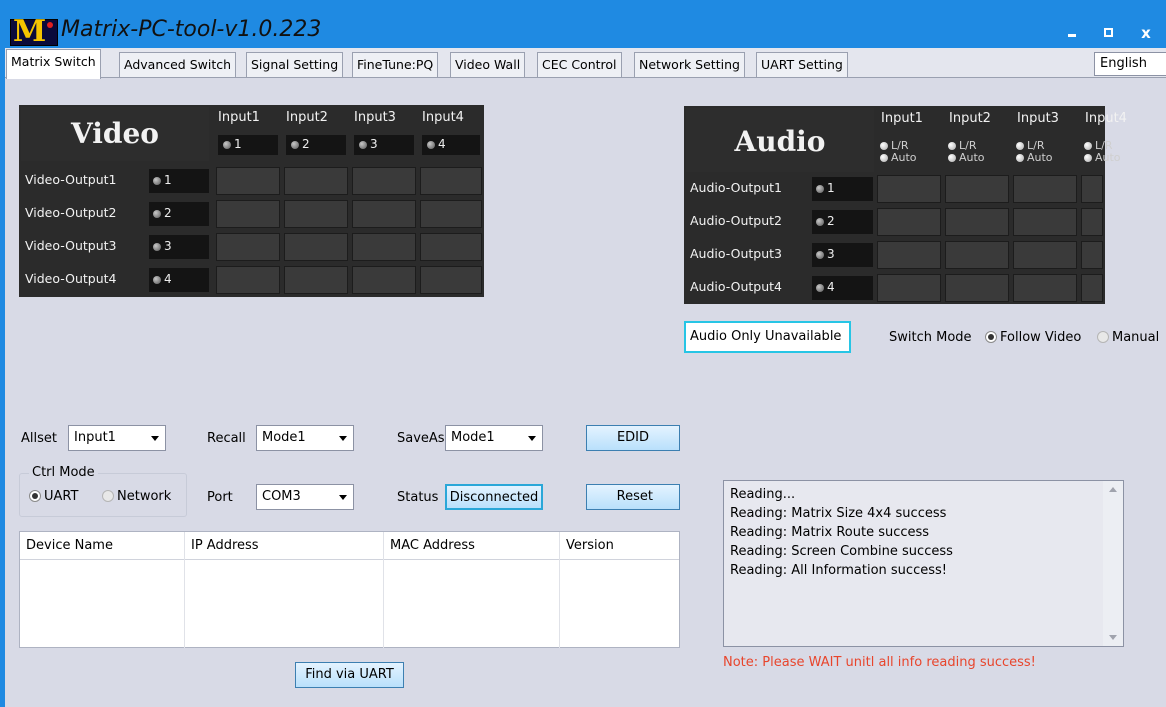  What do you see at coordinates (930, 337) in the screenshot?
I see `switch-mode-label: Switch Mode` at bounding box center [930, 337].